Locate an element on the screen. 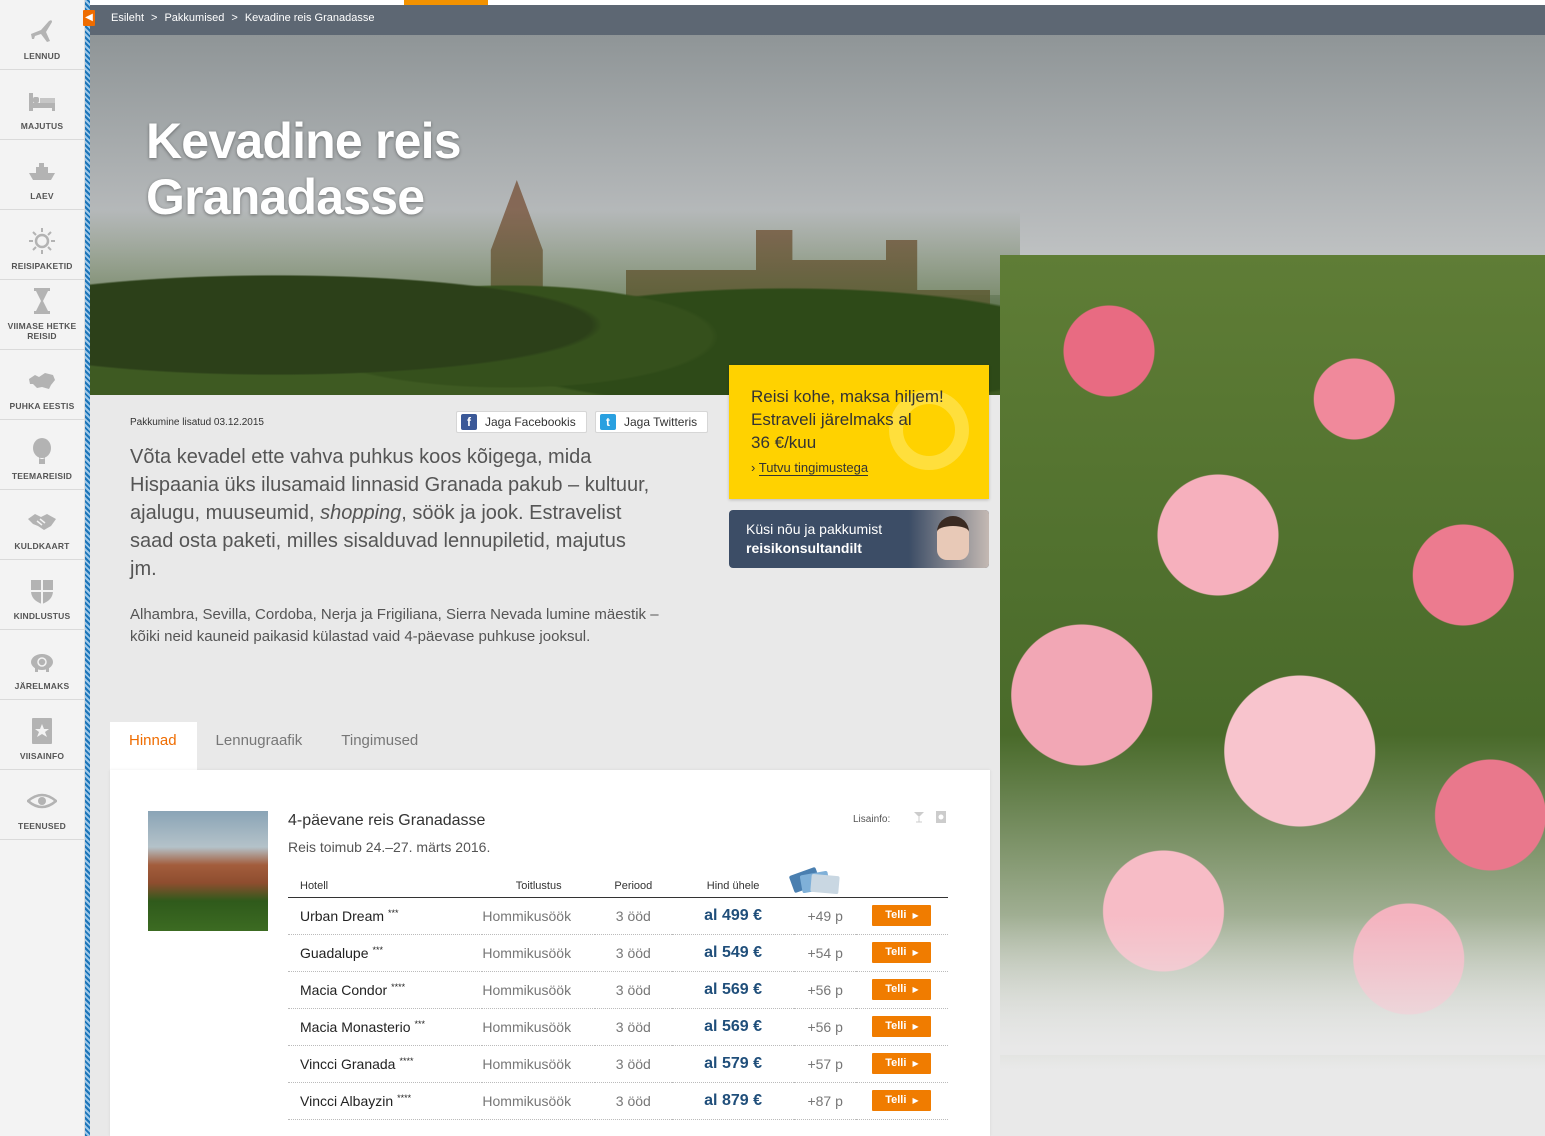  shield-icon is located at coordinates (42, 592).